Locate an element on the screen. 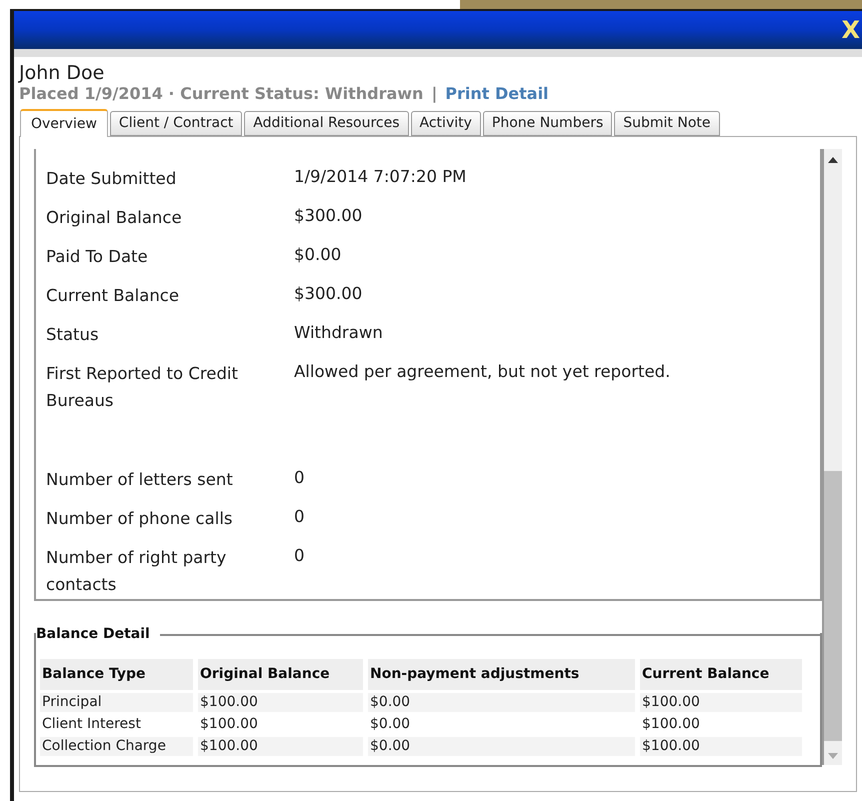  column-header: Original Balance is located at coordinates (280, 674).